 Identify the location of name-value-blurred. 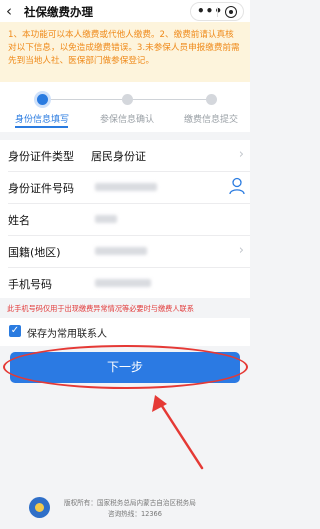
(106, 219).